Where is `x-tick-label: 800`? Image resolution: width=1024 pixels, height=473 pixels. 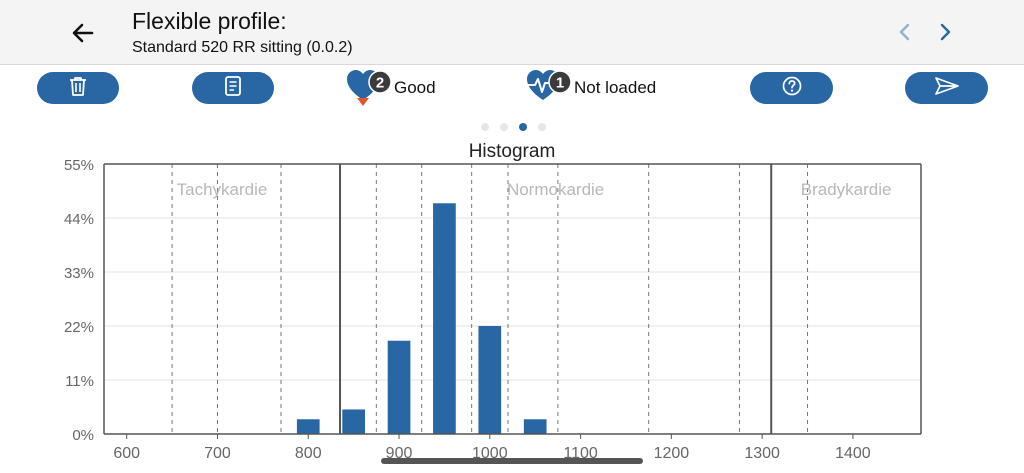
x-tick-label: 800 is located at coordinates (308, 451).